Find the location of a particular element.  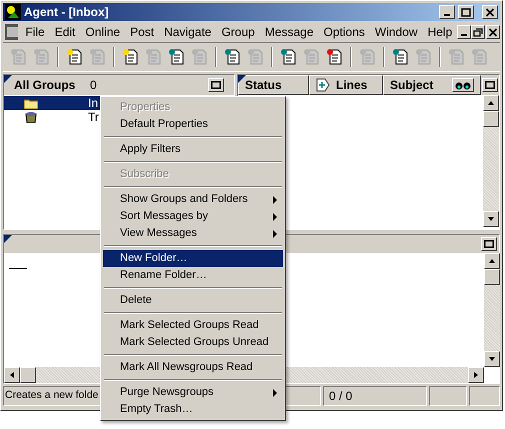

window-title: Agent - [Inbox] is located at coordinates (67, 12).